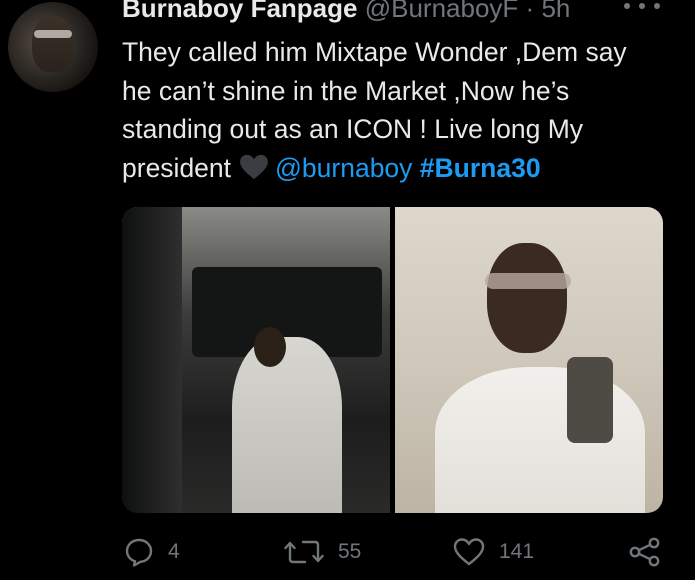 The image size is (695, 580). I want to click on tweet-text-line: he can’t shine in the Market ,Now he’s, so click(346, 90).